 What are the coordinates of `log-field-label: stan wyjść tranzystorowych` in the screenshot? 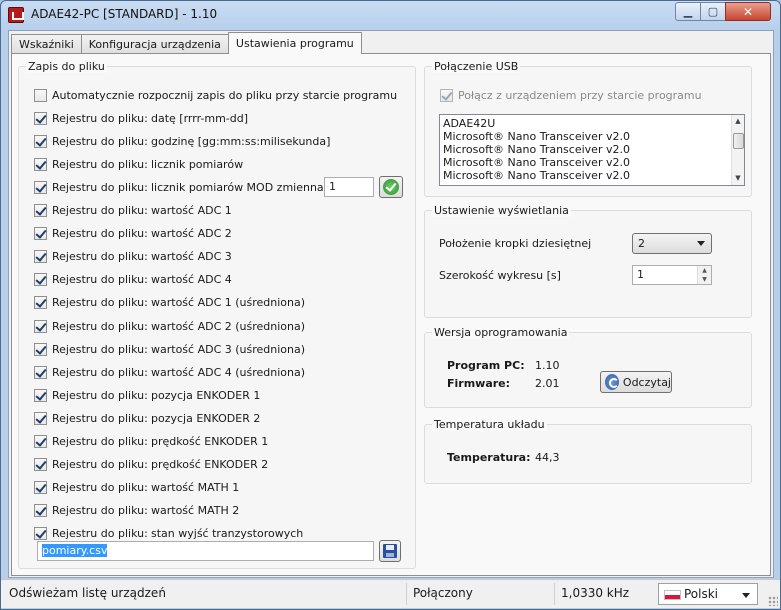 It's located at (227, 533).